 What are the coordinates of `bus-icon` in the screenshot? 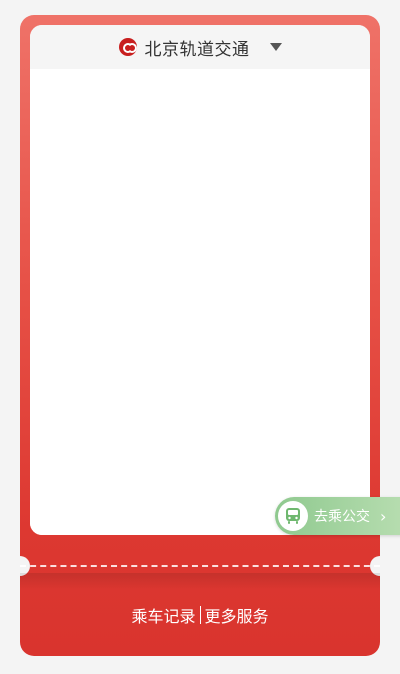 It's located at (293, 516).